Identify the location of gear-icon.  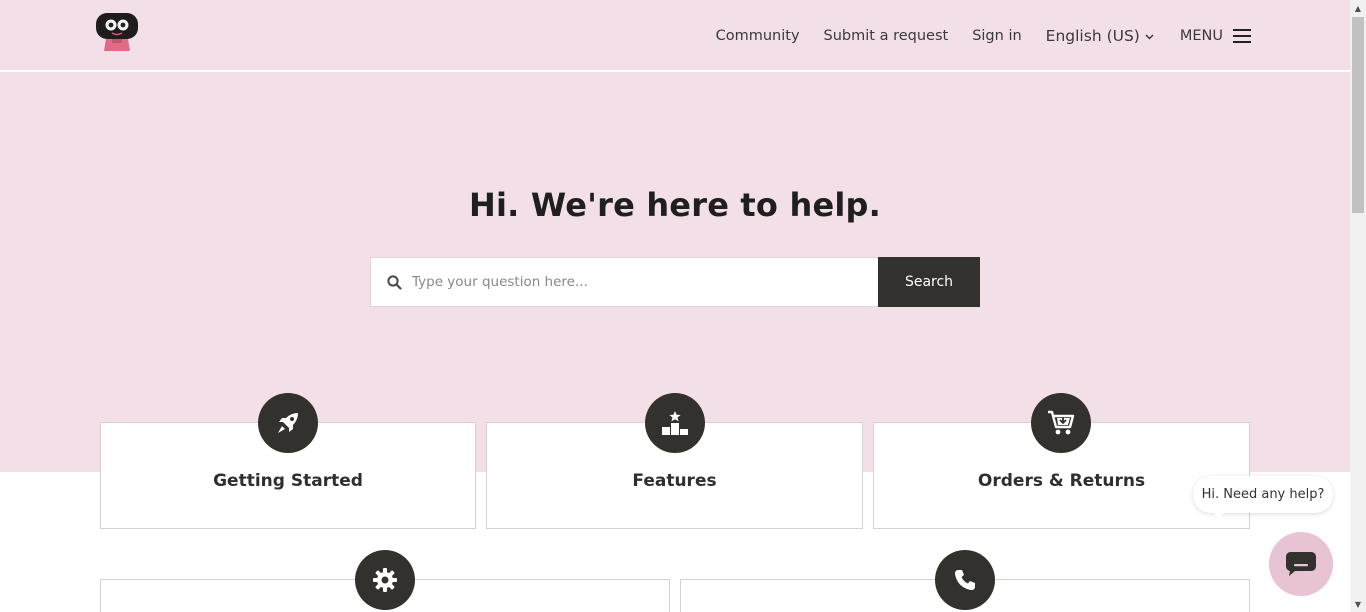
(385, 580).